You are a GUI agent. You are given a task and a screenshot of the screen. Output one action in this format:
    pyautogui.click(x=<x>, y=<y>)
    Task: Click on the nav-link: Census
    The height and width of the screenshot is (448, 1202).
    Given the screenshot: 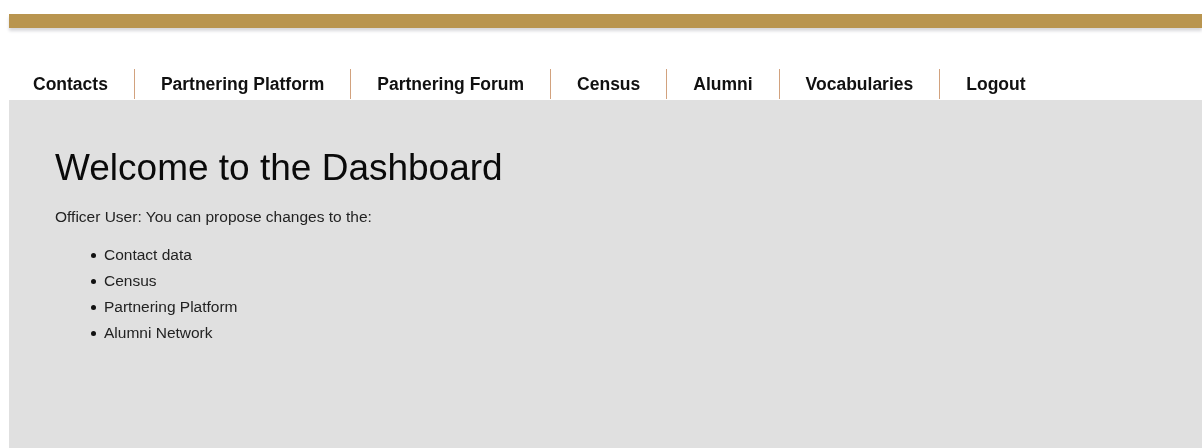 What is the action you would take?
    pyautogui.click(x=608, y=84)
    